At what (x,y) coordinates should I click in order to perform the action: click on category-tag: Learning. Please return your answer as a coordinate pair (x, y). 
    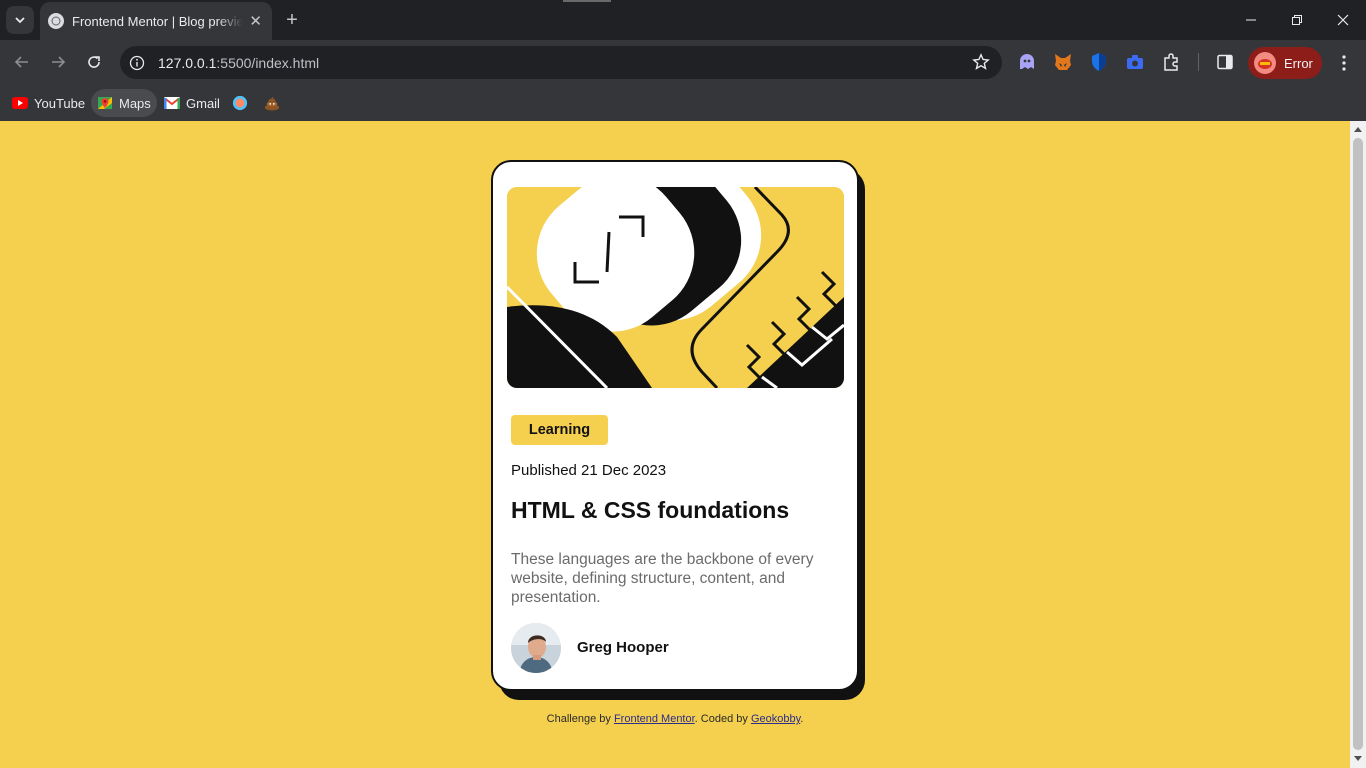
    Looking at the image, I should click on (559, 430).